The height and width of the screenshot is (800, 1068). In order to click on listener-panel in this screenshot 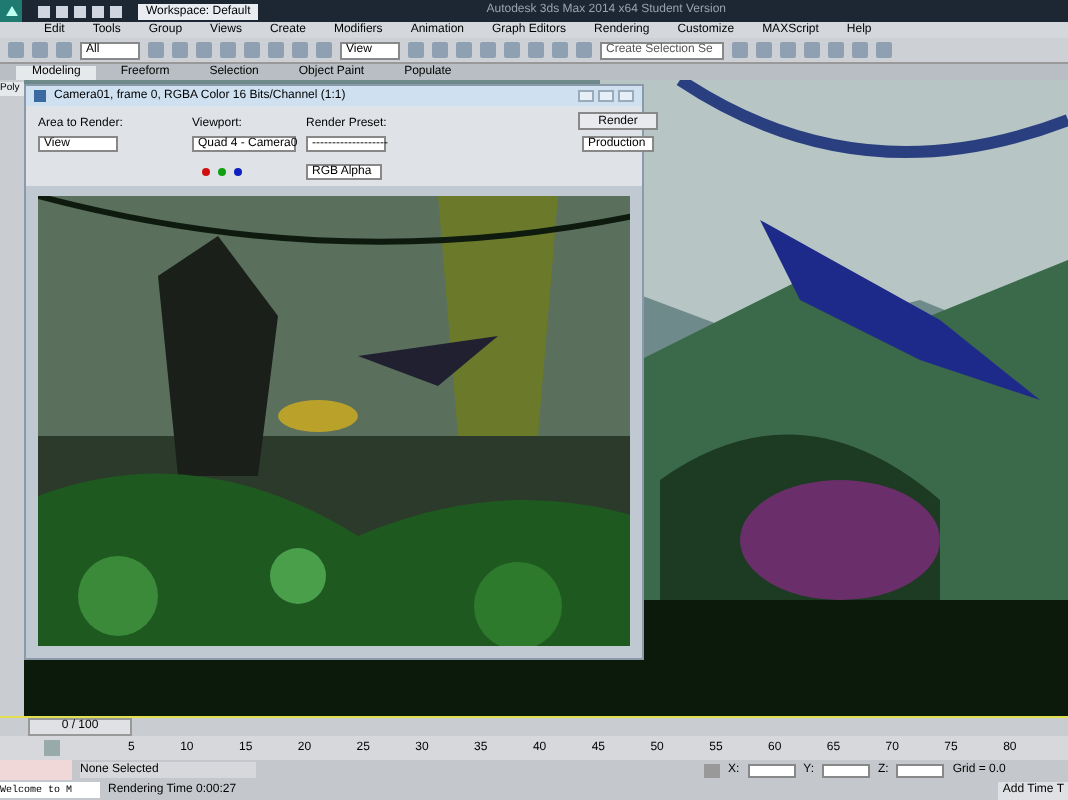, I will do `click(36, 770)`.